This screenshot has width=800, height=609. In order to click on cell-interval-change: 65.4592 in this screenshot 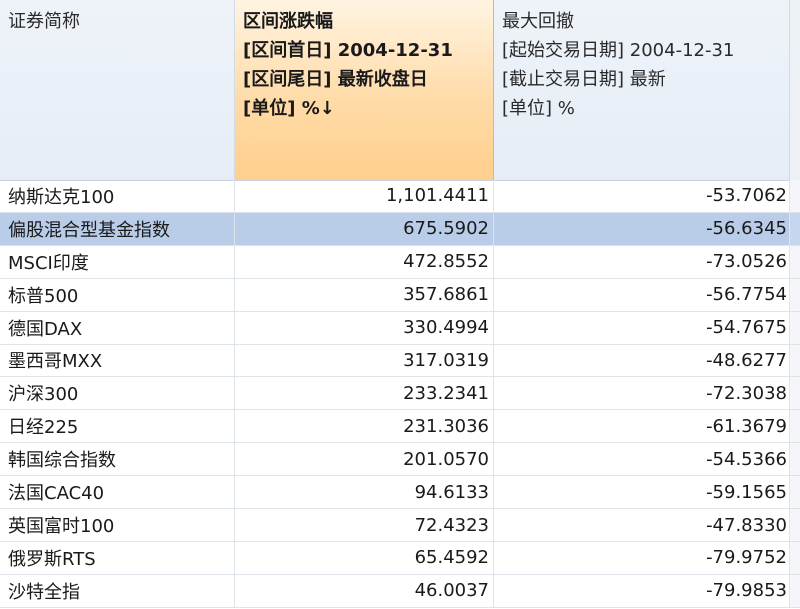, I will do `click(364, 557)`.